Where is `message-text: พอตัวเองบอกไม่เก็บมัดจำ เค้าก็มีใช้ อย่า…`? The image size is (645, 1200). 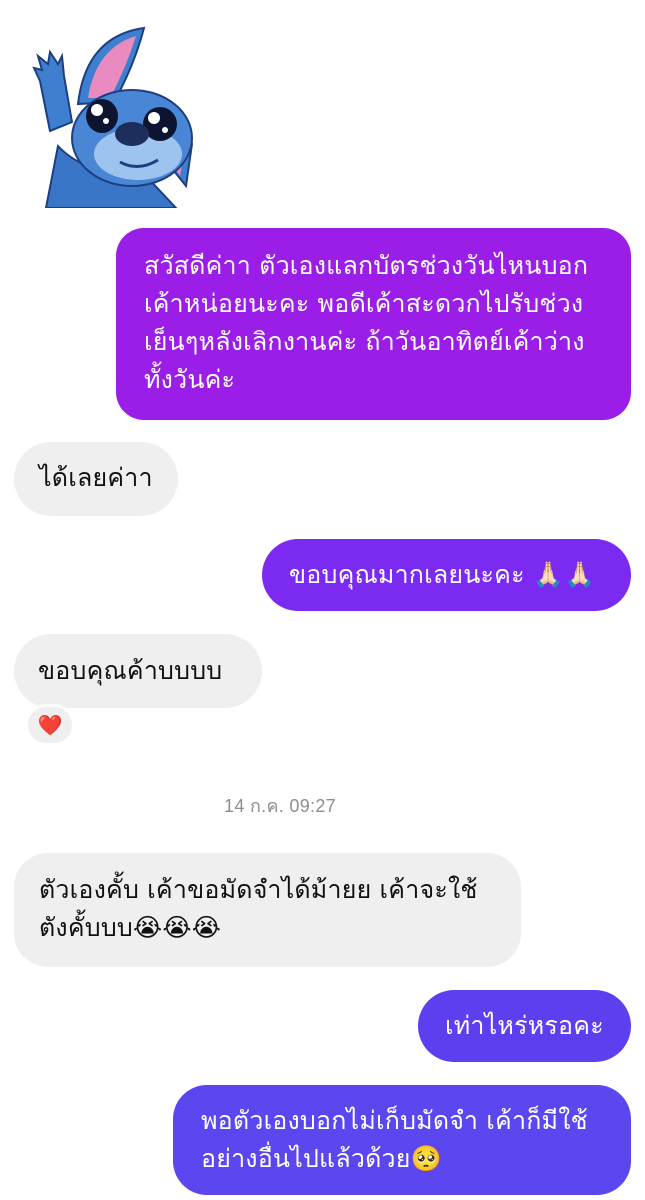 message-text: พอตัวเองบอกไม่เก็บมัดจำ เค้าก็มีใช้ อย่า… is located at coordinates (394, 1139).